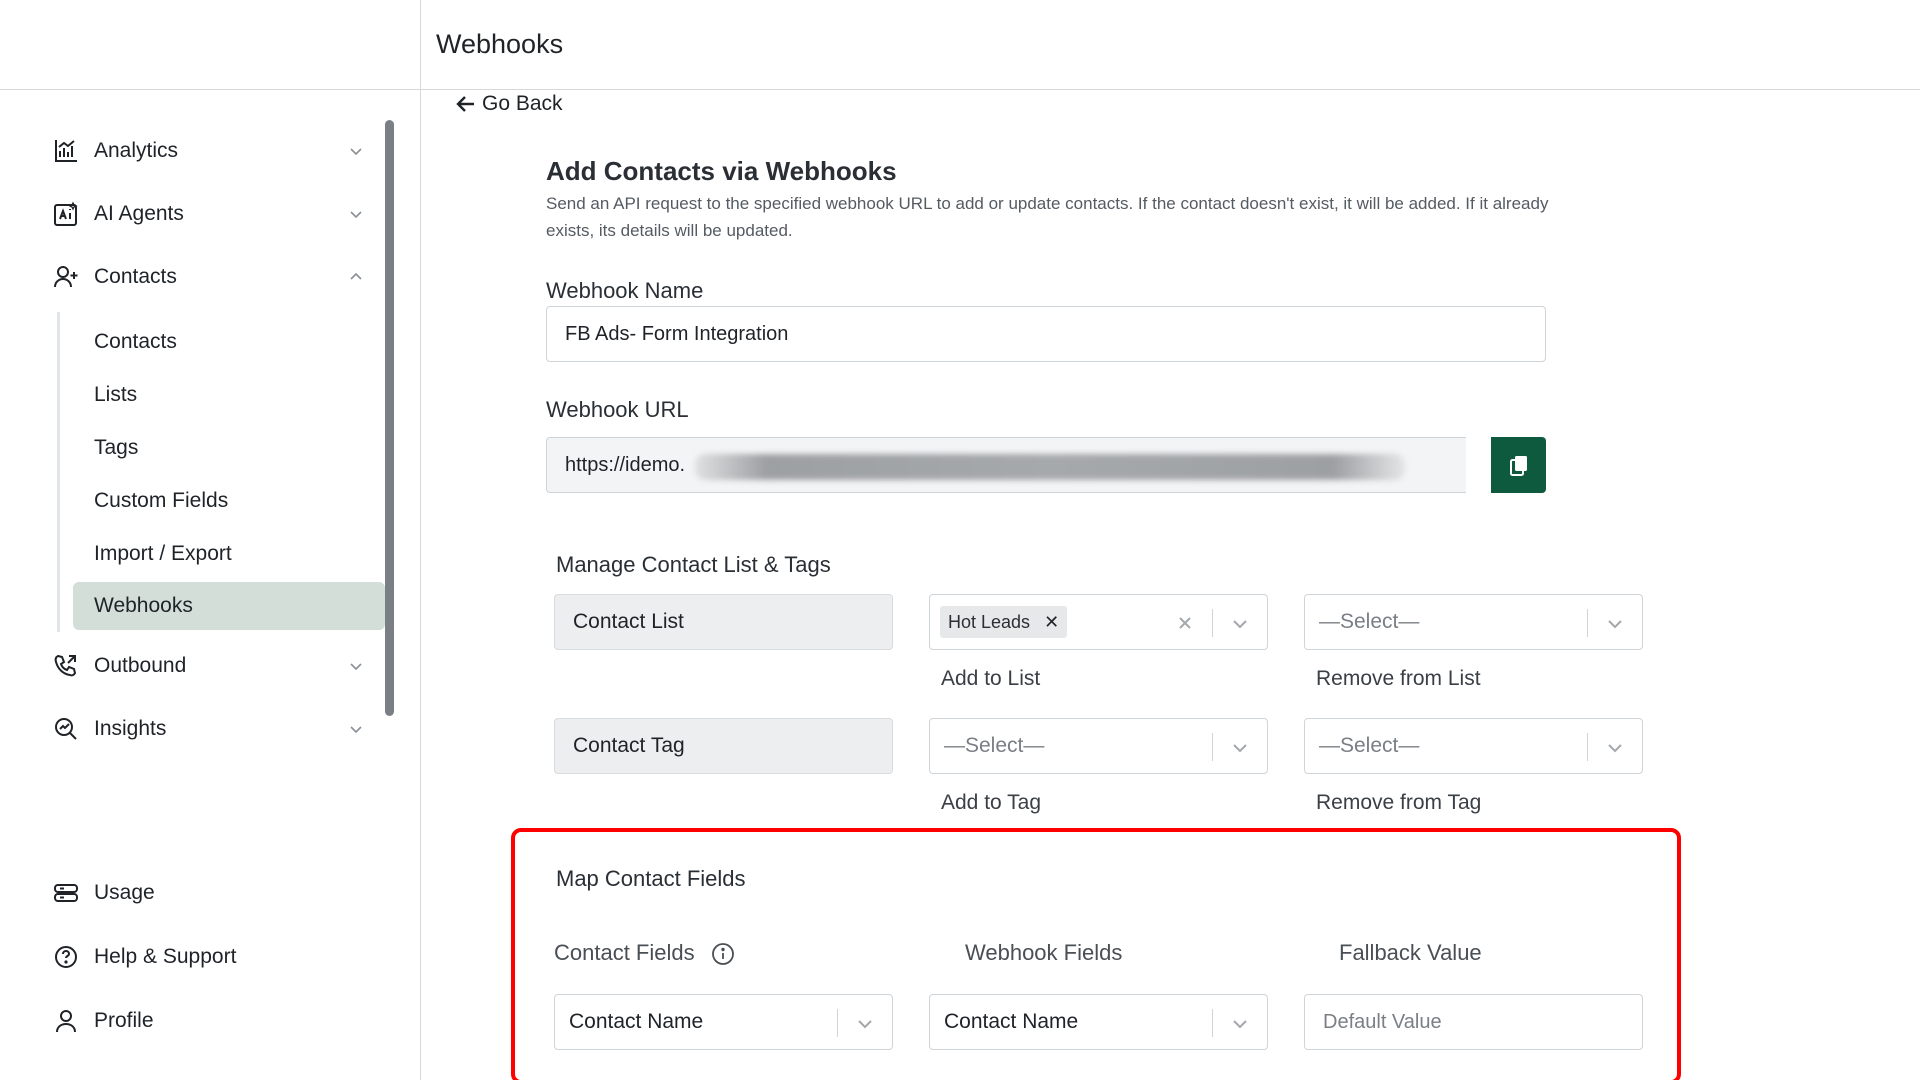  Describe the element at coordinates (66, 277) in the screenshot. I see `contacts-icon` at that location.